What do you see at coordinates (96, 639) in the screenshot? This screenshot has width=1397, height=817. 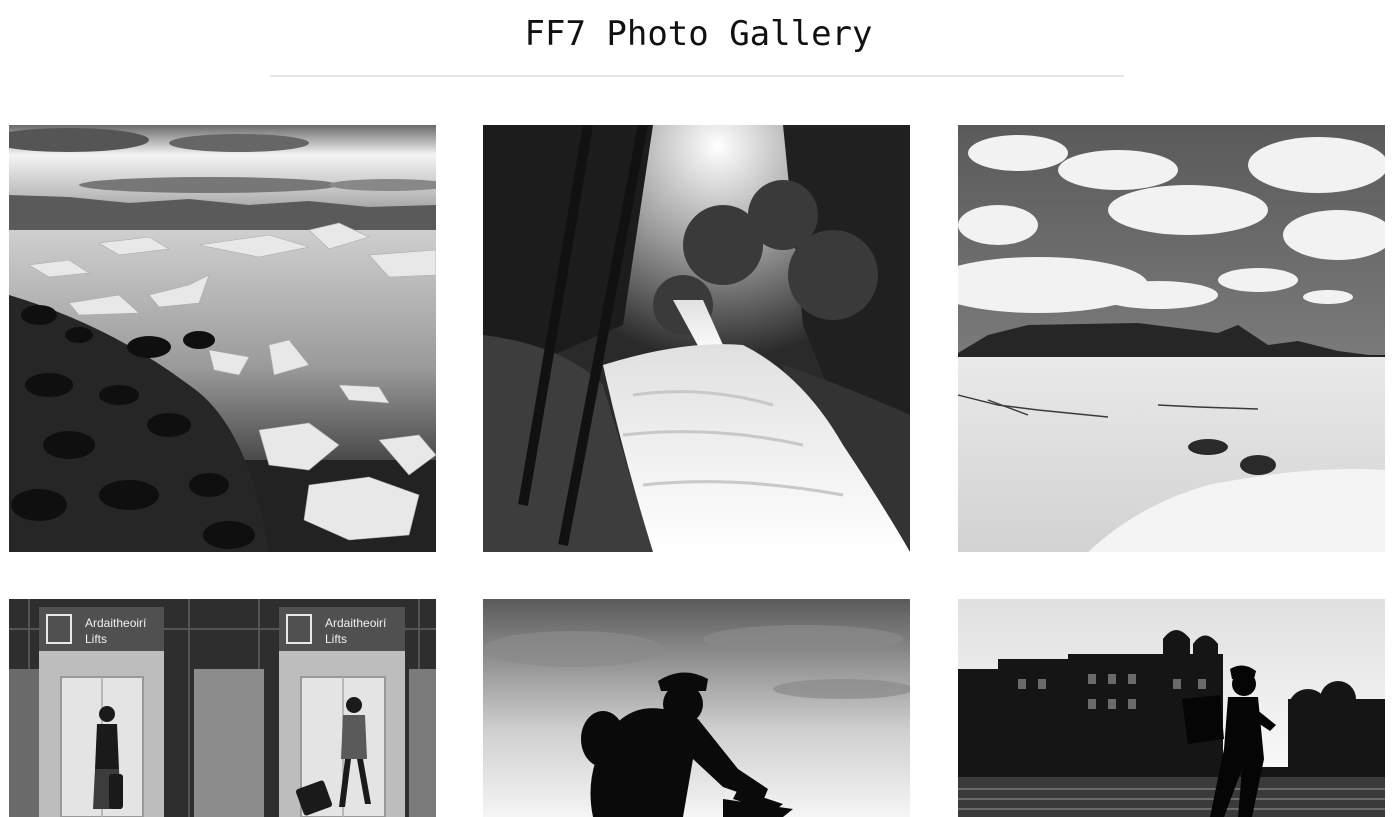 I see `lift-sign-left-sub: Lifts` at bounding box center [96, 639].